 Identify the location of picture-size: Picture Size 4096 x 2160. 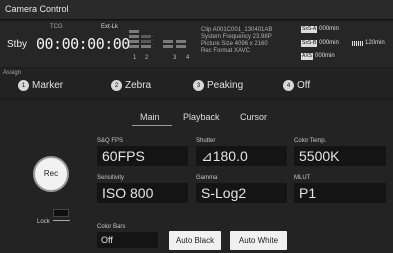
(234, 44).